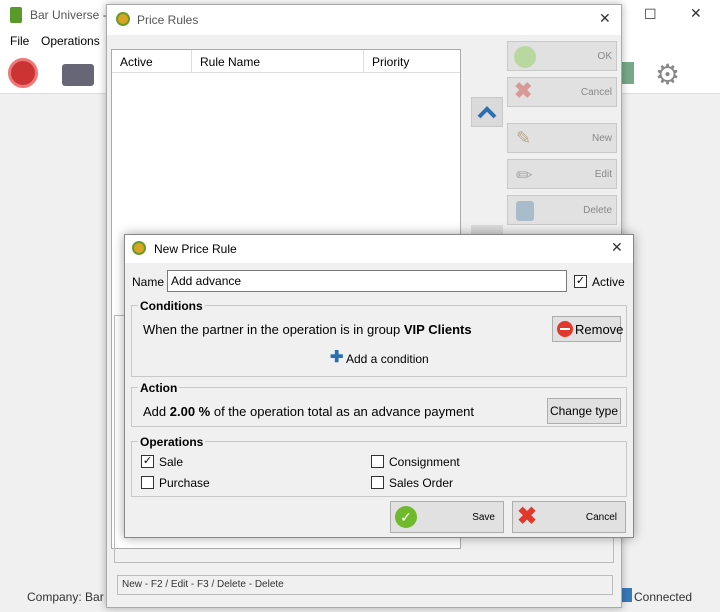 The width and height of the screenshot is (720, 612). I want to click on sale-checkbox: ✓, so click(147, 461).